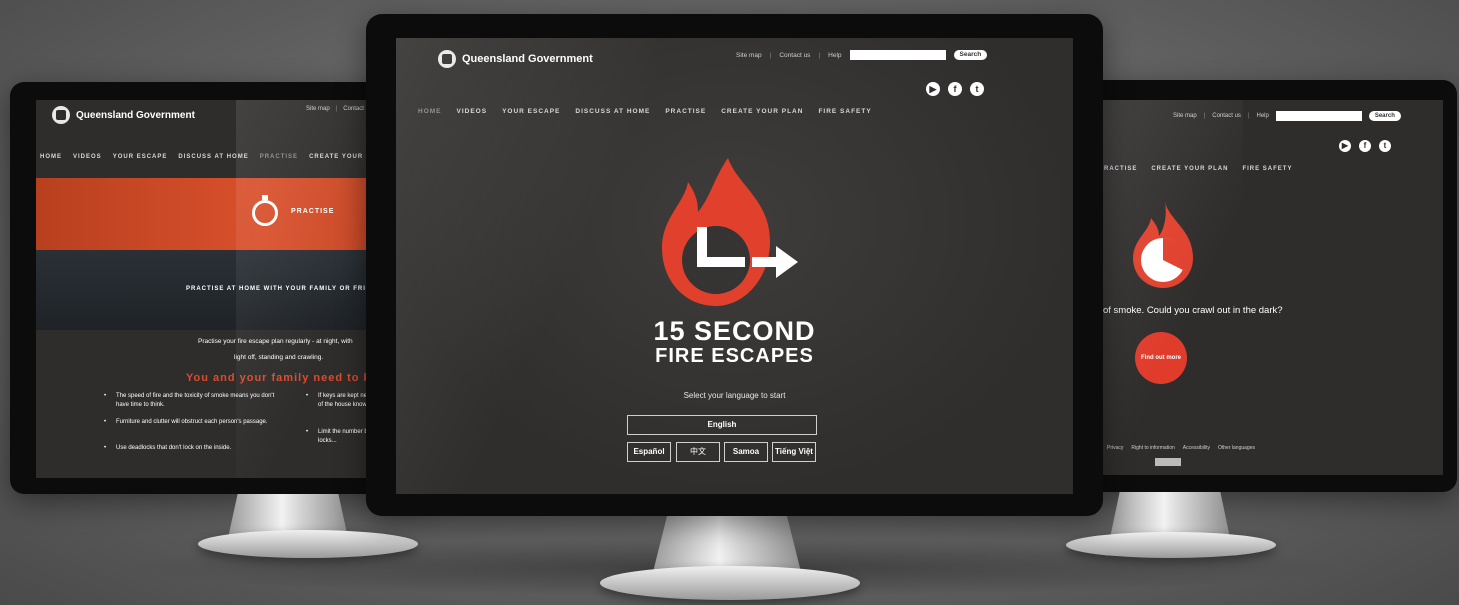 The image size is (1459, 605). I want to click on practise-banner-label: PRACTISE, so click(313, 211).